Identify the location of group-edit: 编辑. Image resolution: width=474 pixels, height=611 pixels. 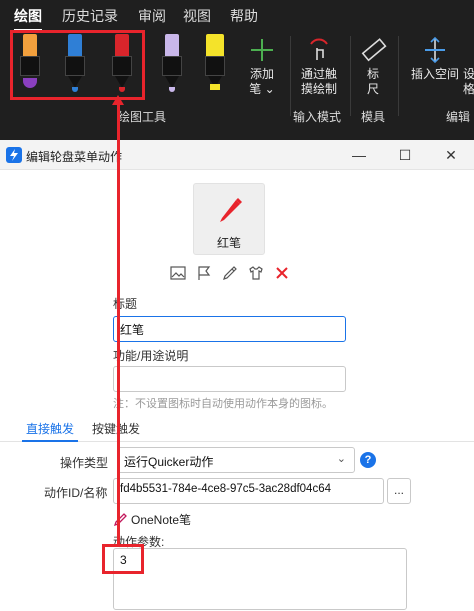
(458, 117).